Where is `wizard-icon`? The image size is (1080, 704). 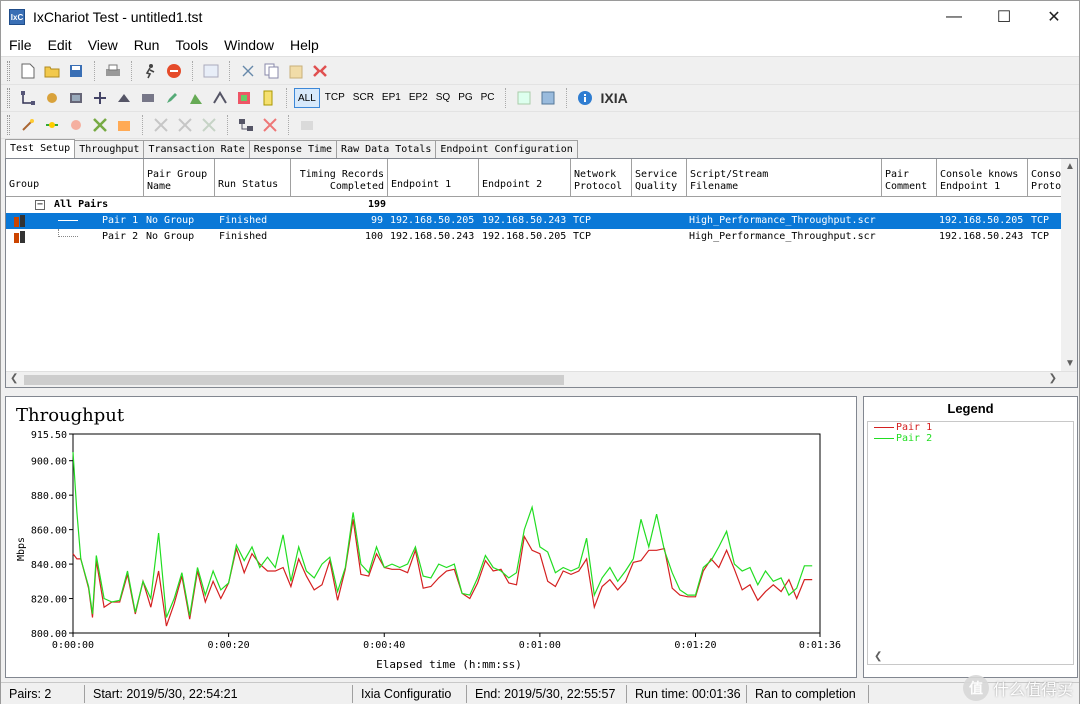
wizard-icon is located at coordinates (28, 125).